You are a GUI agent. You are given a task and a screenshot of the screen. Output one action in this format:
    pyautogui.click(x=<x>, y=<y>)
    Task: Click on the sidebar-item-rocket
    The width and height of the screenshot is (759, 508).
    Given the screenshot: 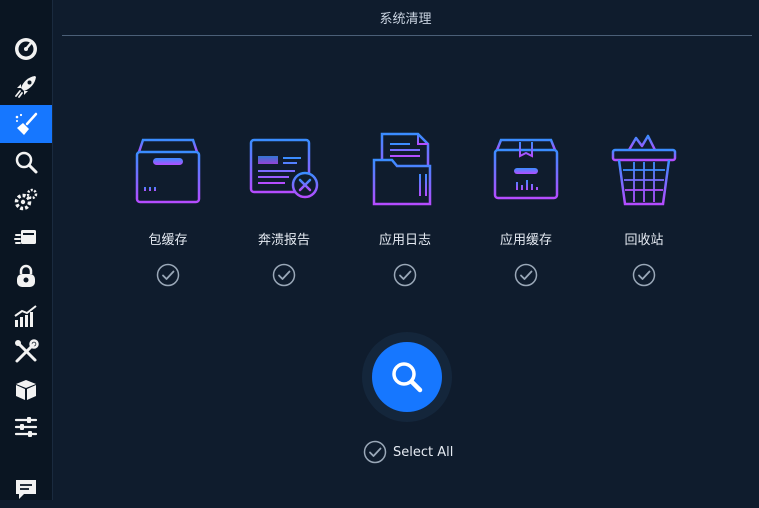 What is the action you would take?
    pyautogui.click(x=26, y=86)
    